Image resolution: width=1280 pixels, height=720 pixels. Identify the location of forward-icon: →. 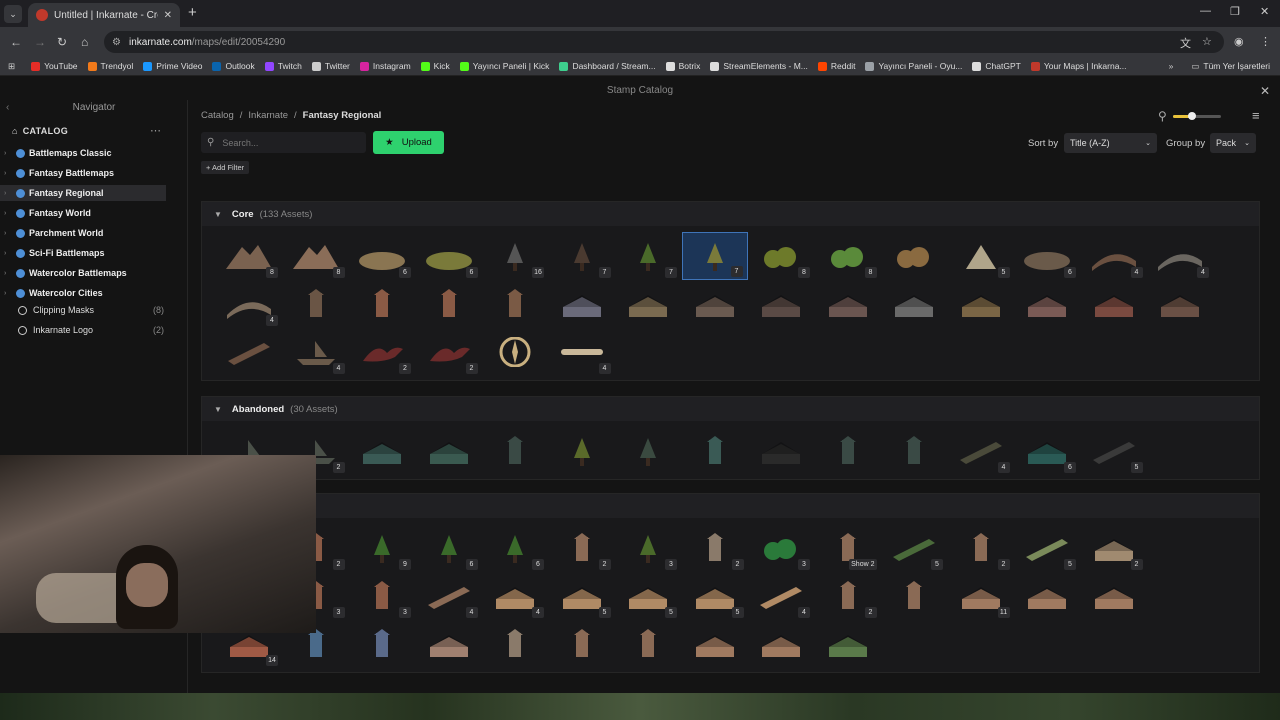
(40, 42).